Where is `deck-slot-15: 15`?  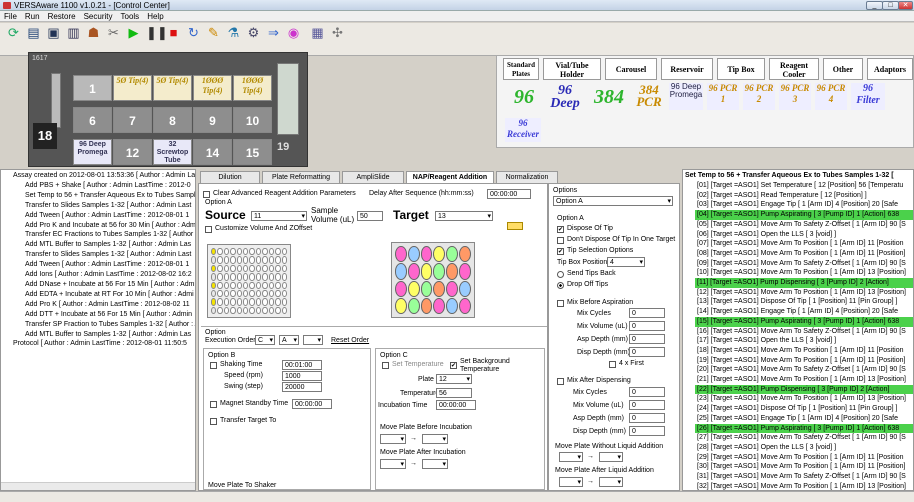
deck-slot-15: 15 is located at coordinates (252, 152).